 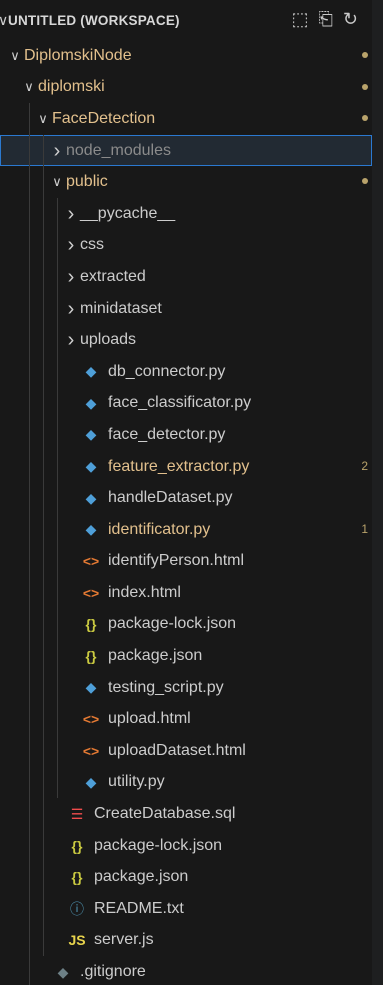 I want to click on tree-item-label: CreateDatabase.sql, so click(x=165, y=814).